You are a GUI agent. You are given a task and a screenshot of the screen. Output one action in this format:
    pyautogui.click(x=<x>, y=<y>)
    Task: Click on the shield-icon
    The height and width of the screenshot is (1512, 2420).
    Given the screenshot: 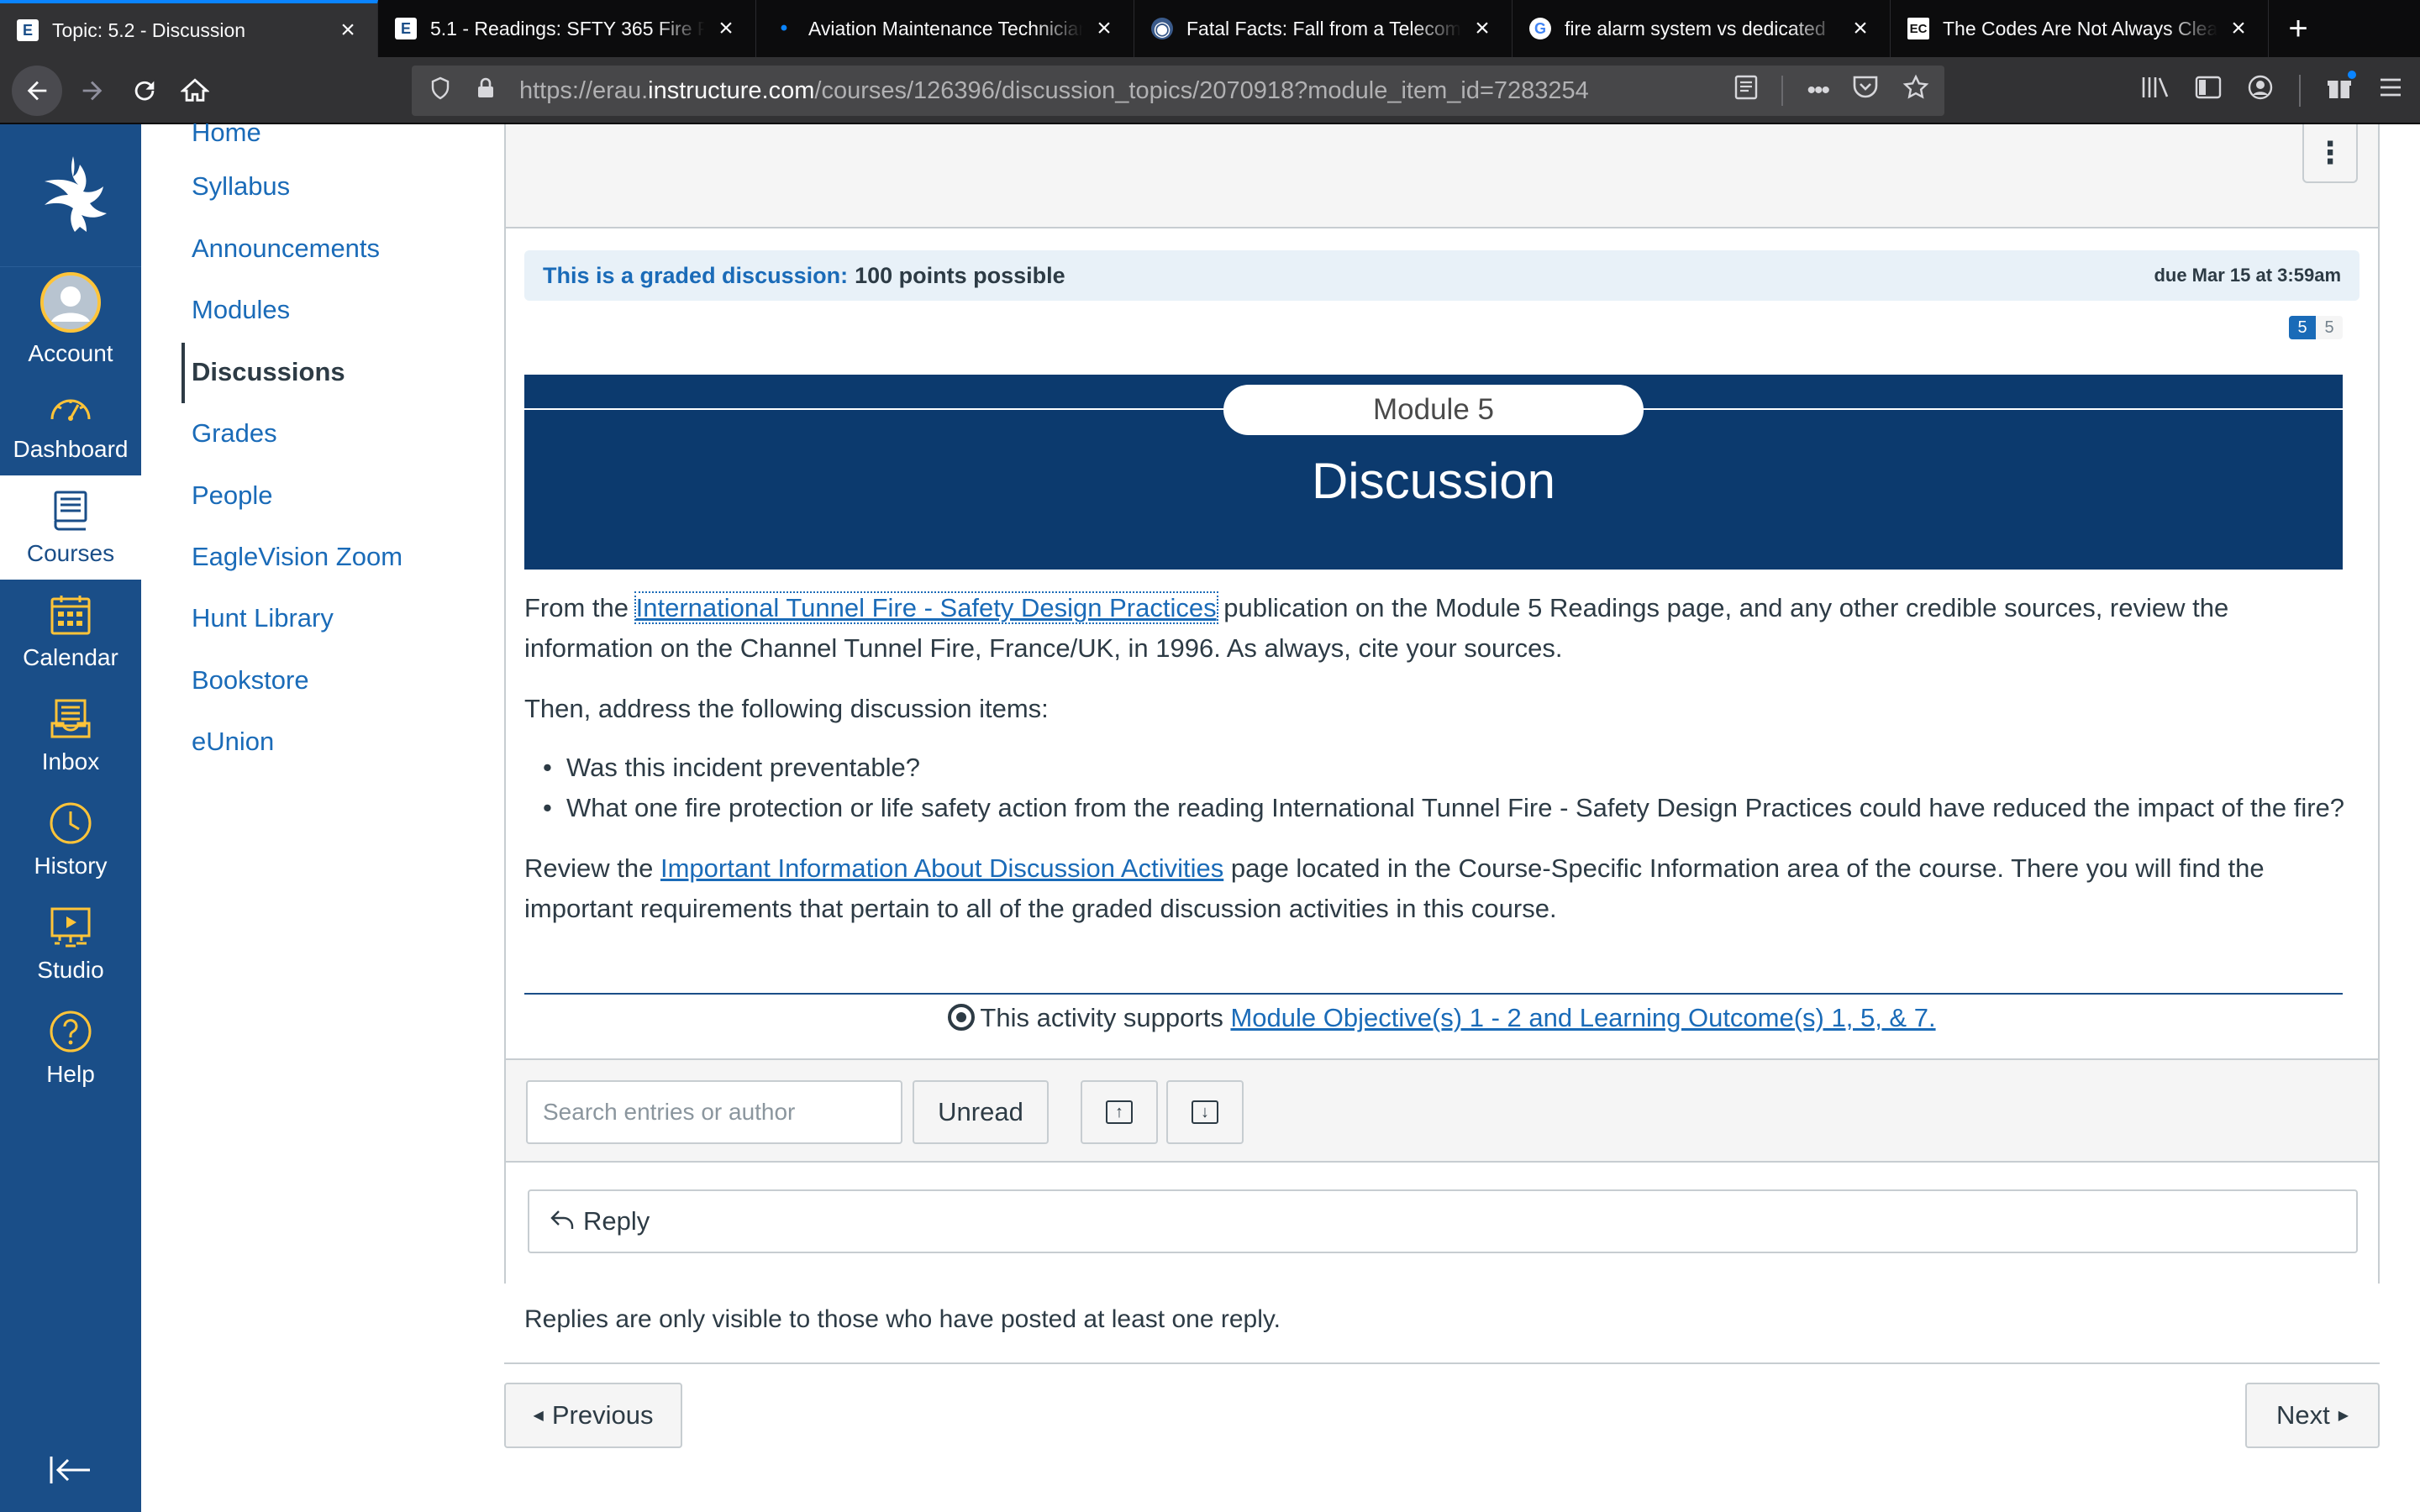 What is the action you would take?
    pyautogui.click(x=440, y=91)
    